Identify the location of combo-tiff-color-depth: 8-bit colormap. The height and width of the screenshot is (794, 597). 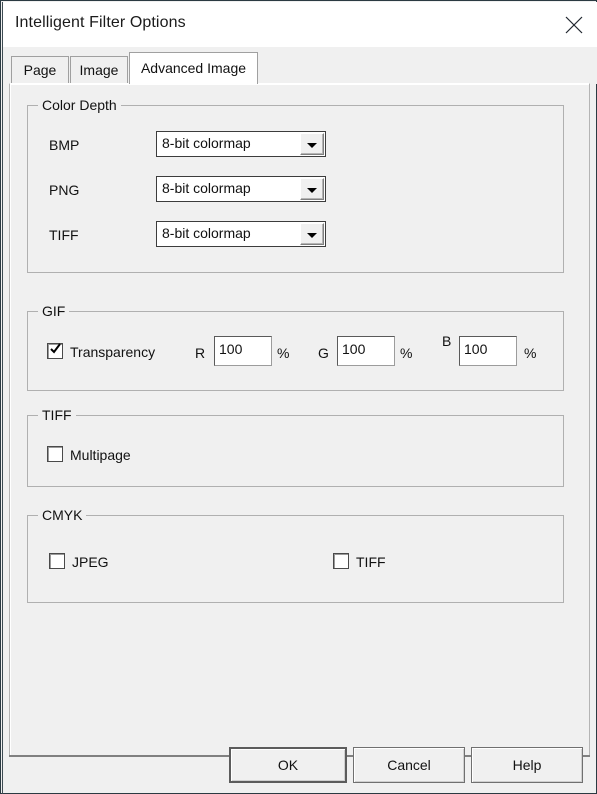
(241, 234).